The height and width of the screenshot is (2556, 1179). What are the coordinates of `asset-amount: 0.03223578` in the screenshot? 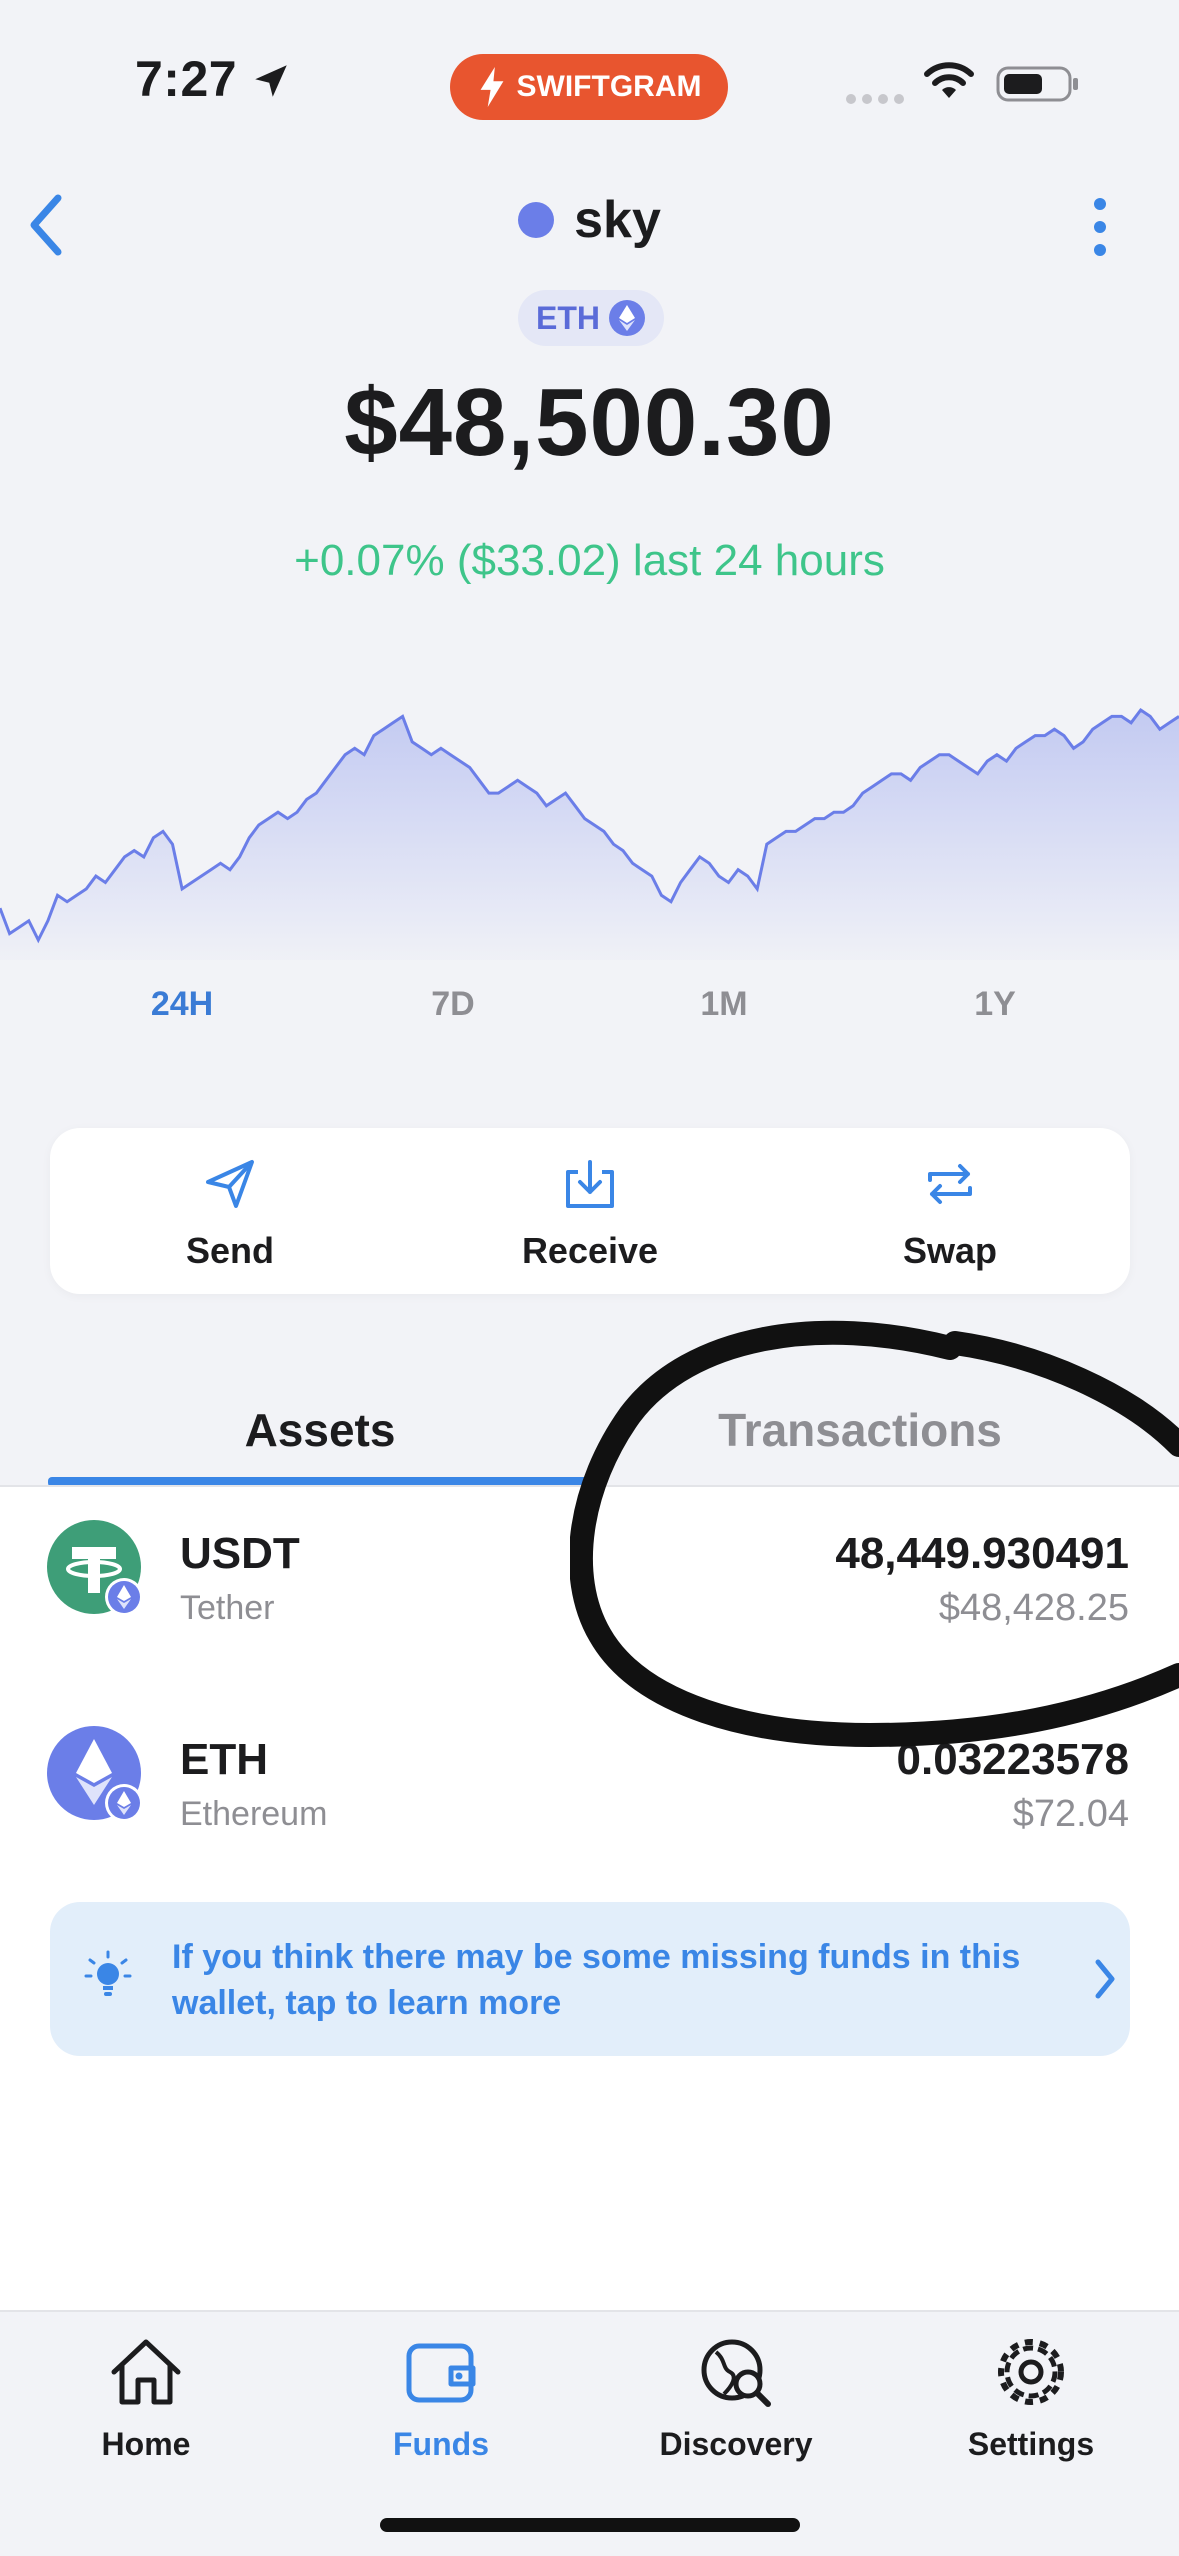 It's located at (1012, 1759).